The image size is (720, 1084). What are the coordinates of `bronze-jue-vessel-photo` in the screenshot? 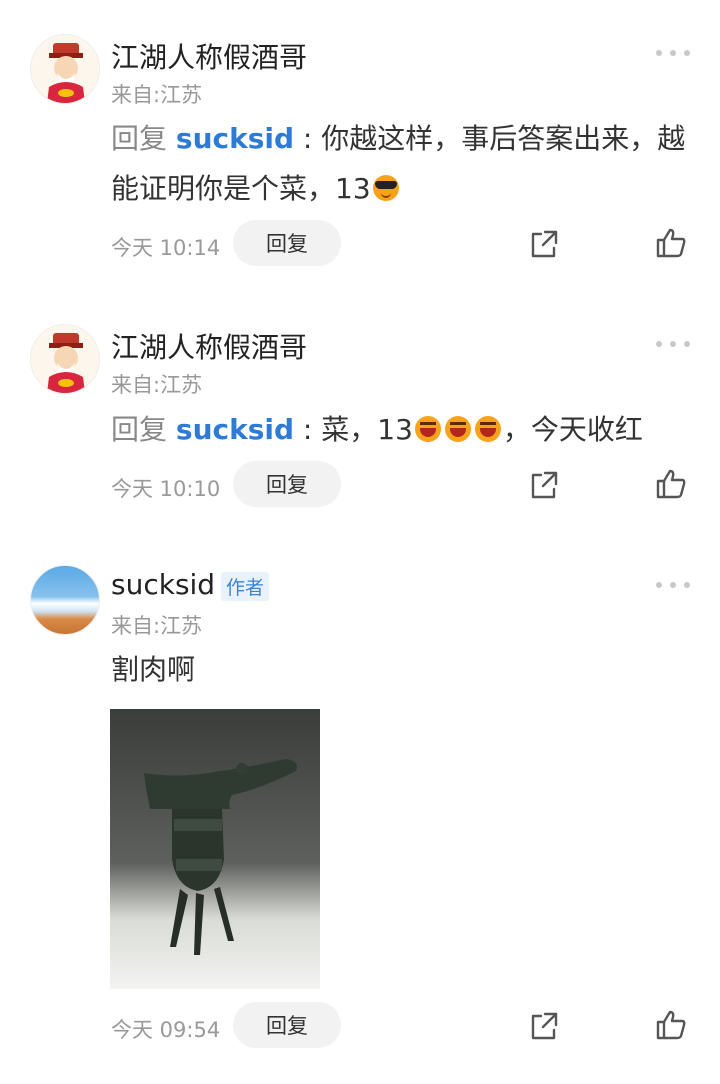 It's located at (215, 849).